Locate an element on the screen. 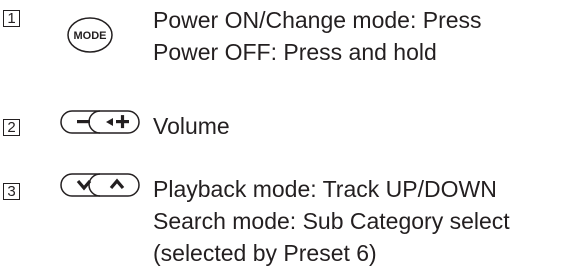 This screenshot has height=280, width=577. description-line: Power ON/Change mode: Press is located at coordinates (317, 20).